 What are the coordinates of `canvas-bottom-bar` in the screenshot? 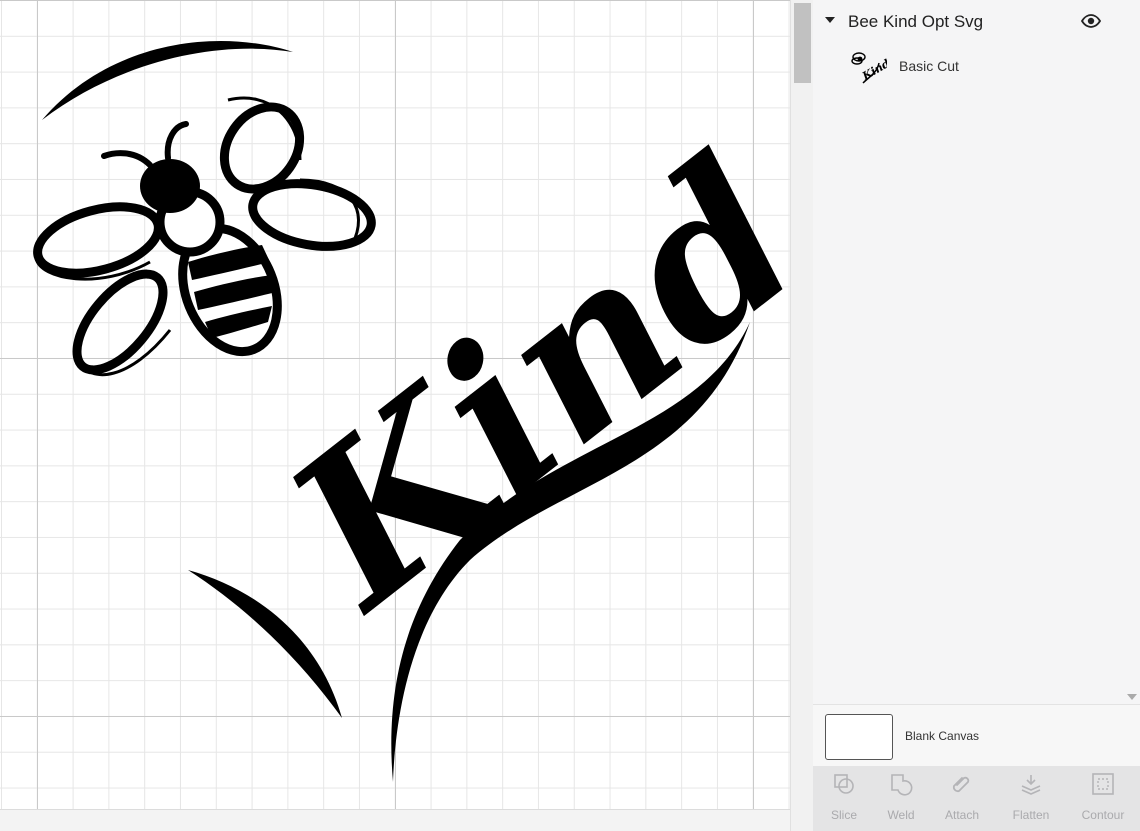 It's located at (395, 820).